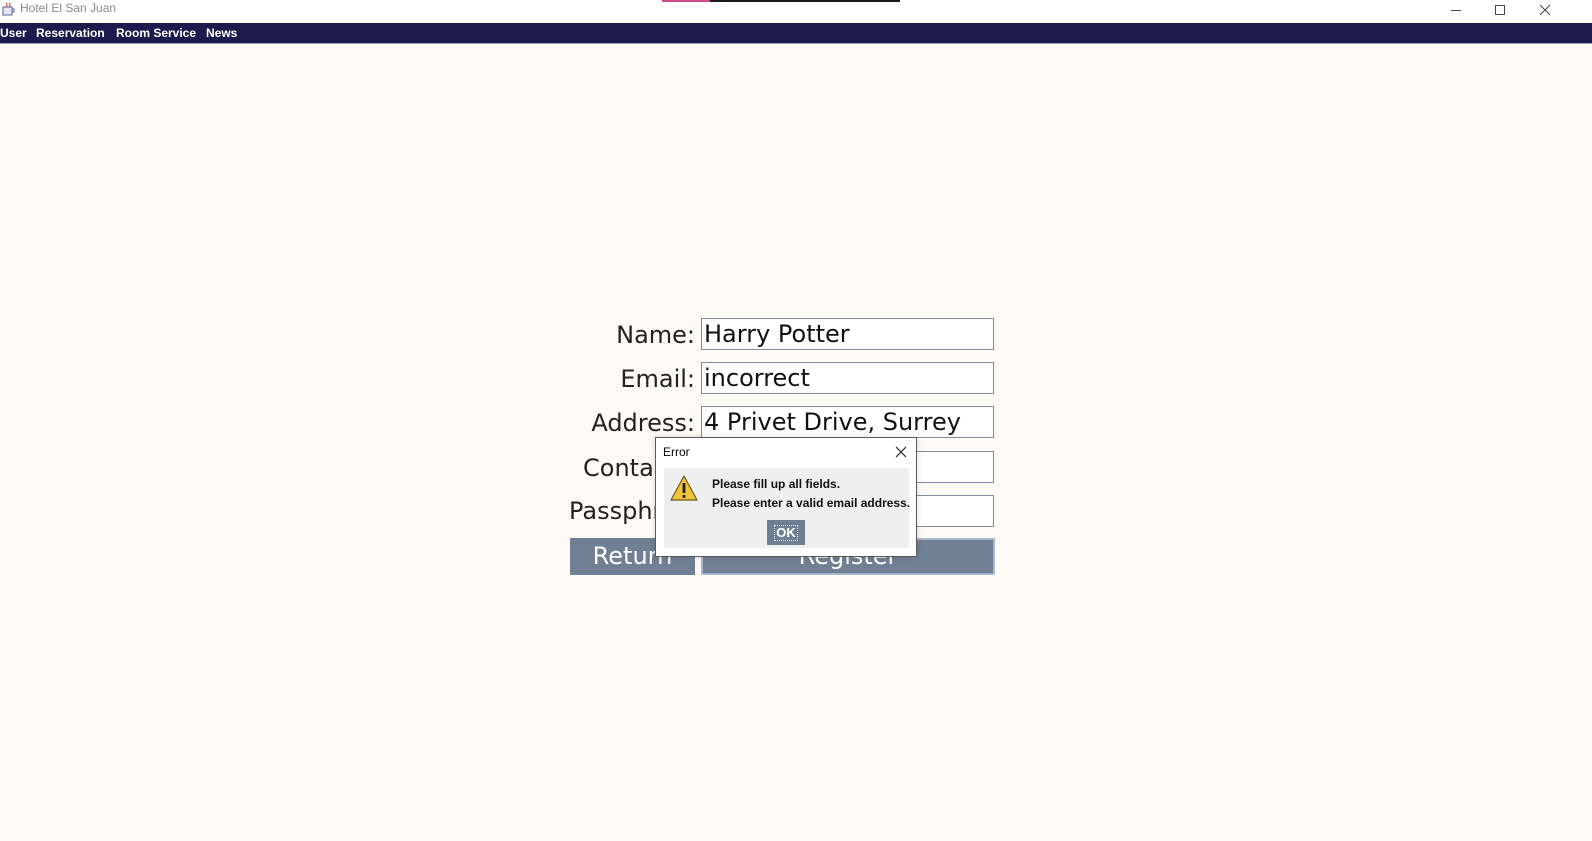 The image size is (1592, 841). Describe the element at coordinates (70, 33) in the screenshot. I see `menu-reservation: Reservation` at that location.